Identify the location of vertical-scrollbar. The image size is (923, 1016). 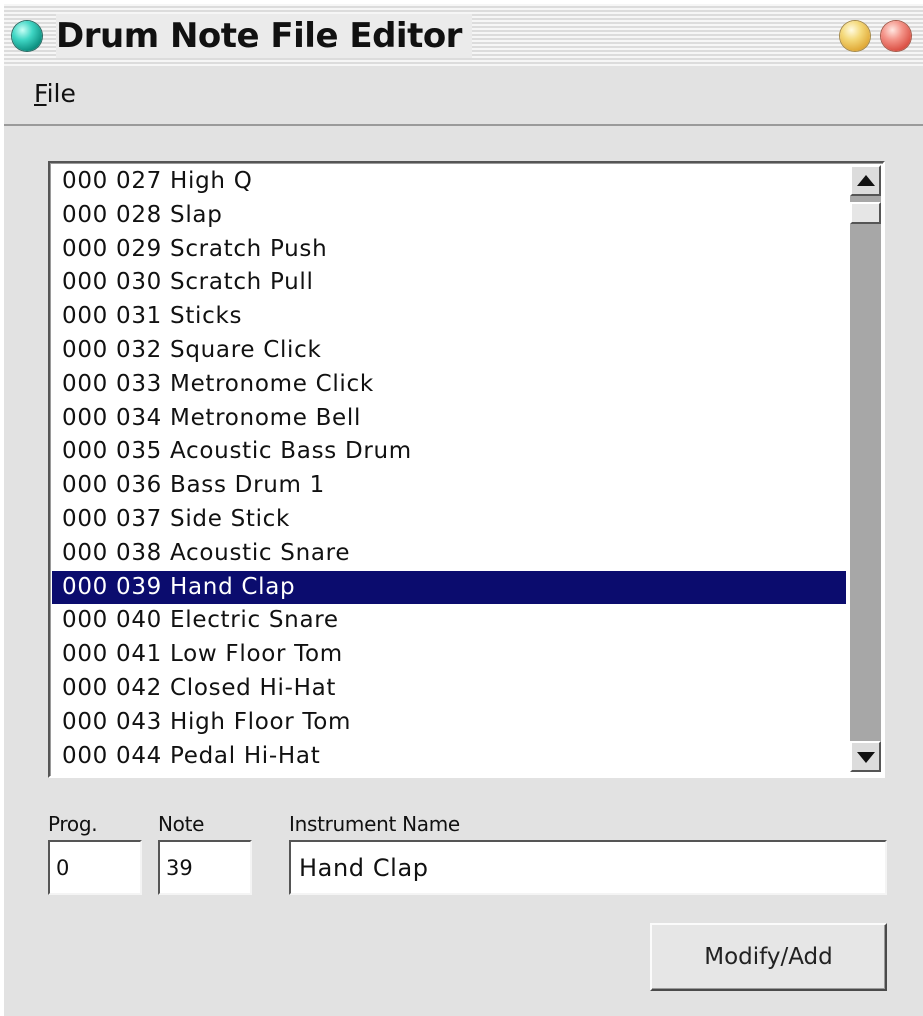
(865, 468).